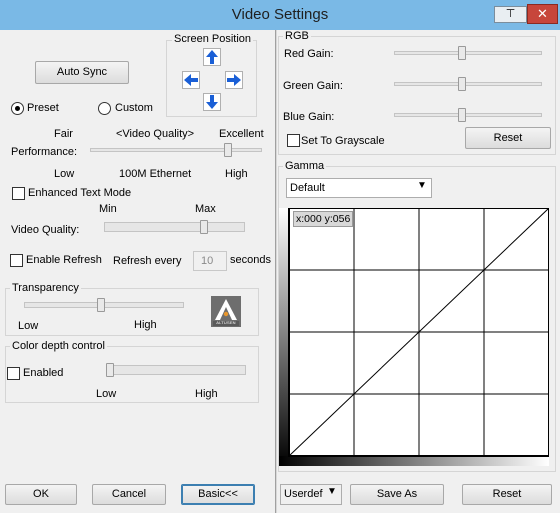 Image resolution: width=560 pixels, height=513 pixels. What do you see at coordinates (82, 72) in the screenshot?
I see `auto-sync-button: Auto Sync` at bounding box center [82, 72].